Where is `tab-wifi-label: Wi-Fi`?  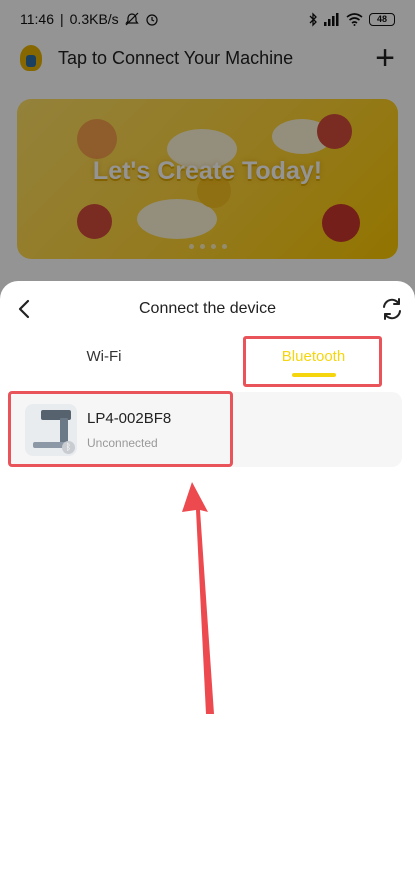
tab-wifi-label: Wi-Fi is located at coordinates (104, 356).